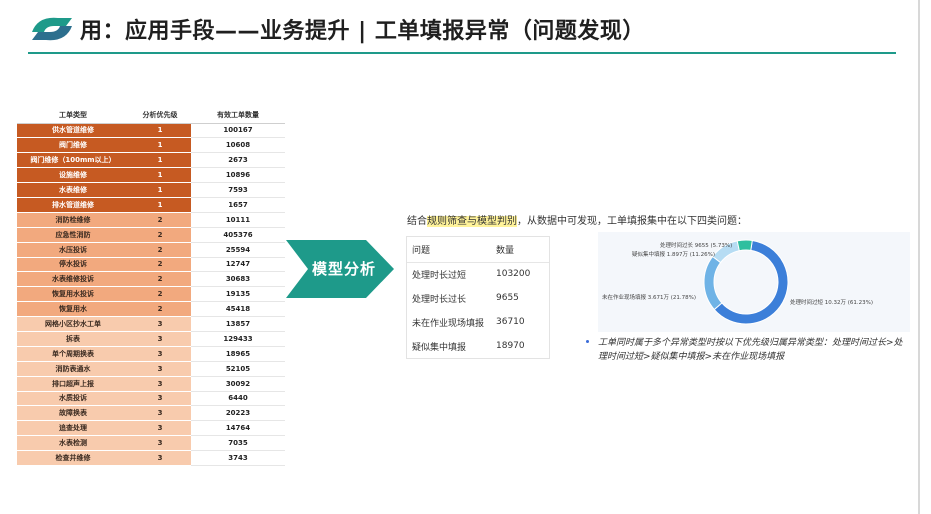 The image size is (931, 514). What do you see at coordinates (238, 428) in the screenshot?
I see `count-cell: 14764` at bounding box center [238, 428].